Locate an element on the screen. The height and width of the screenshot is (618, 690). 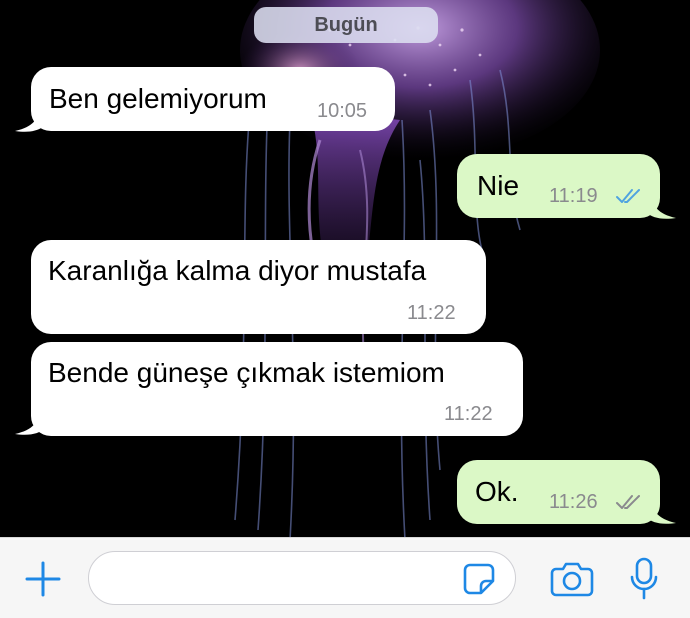
sticker-icon is located at coordinates (479, 579).